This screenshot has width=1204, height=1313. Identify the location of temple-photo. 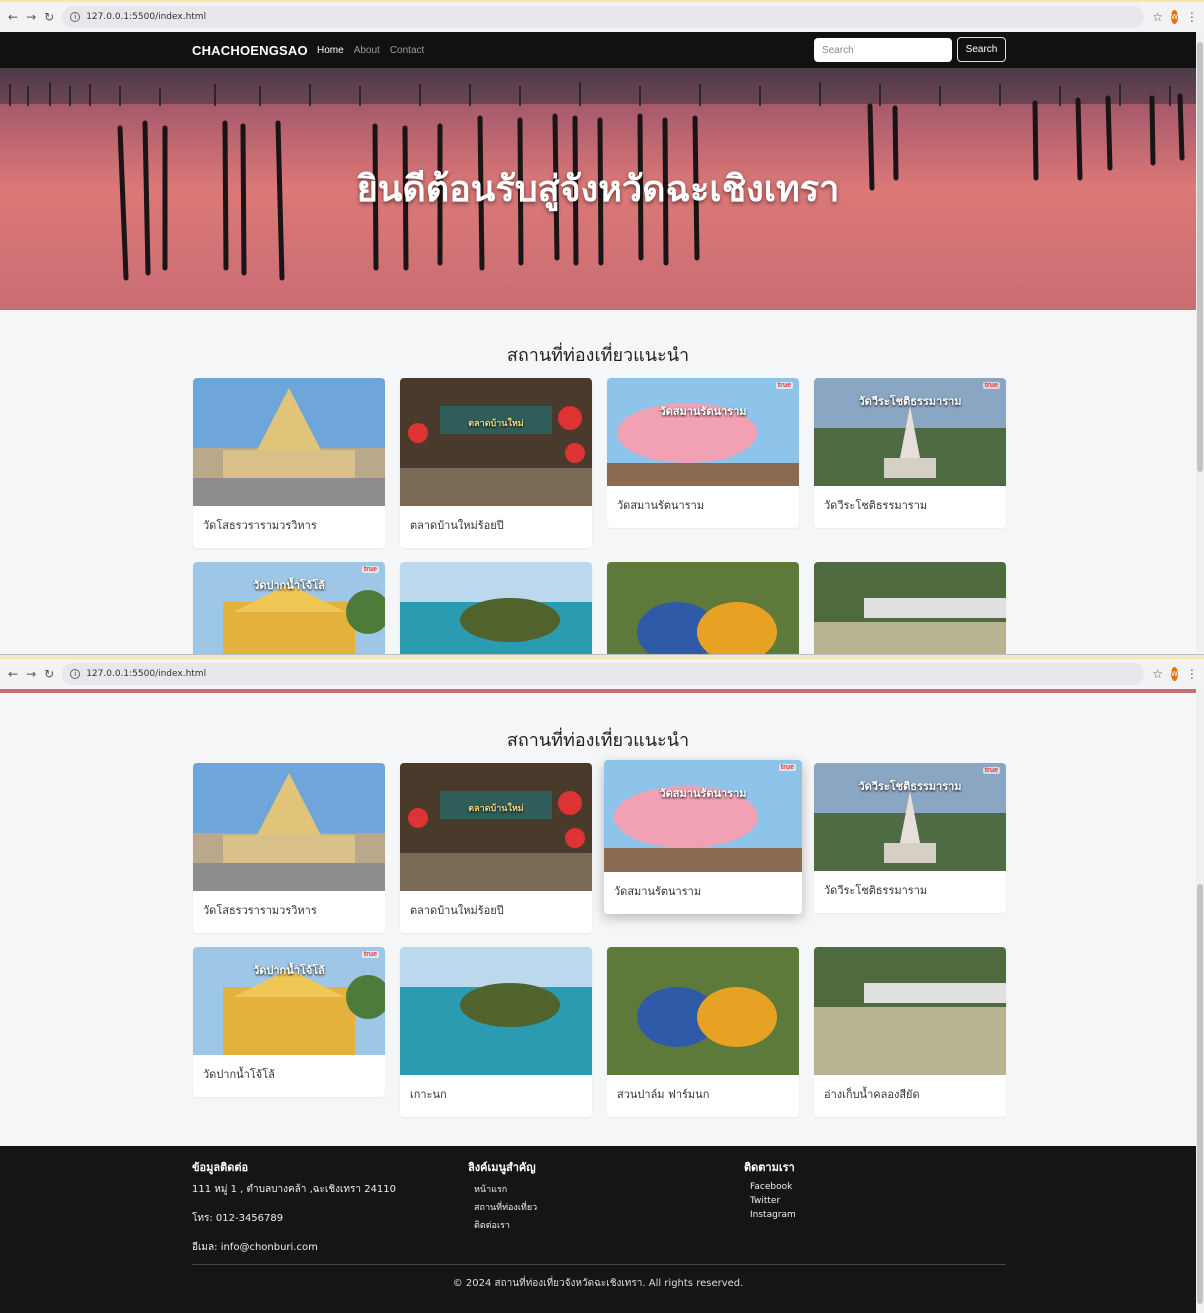
(289, 827).